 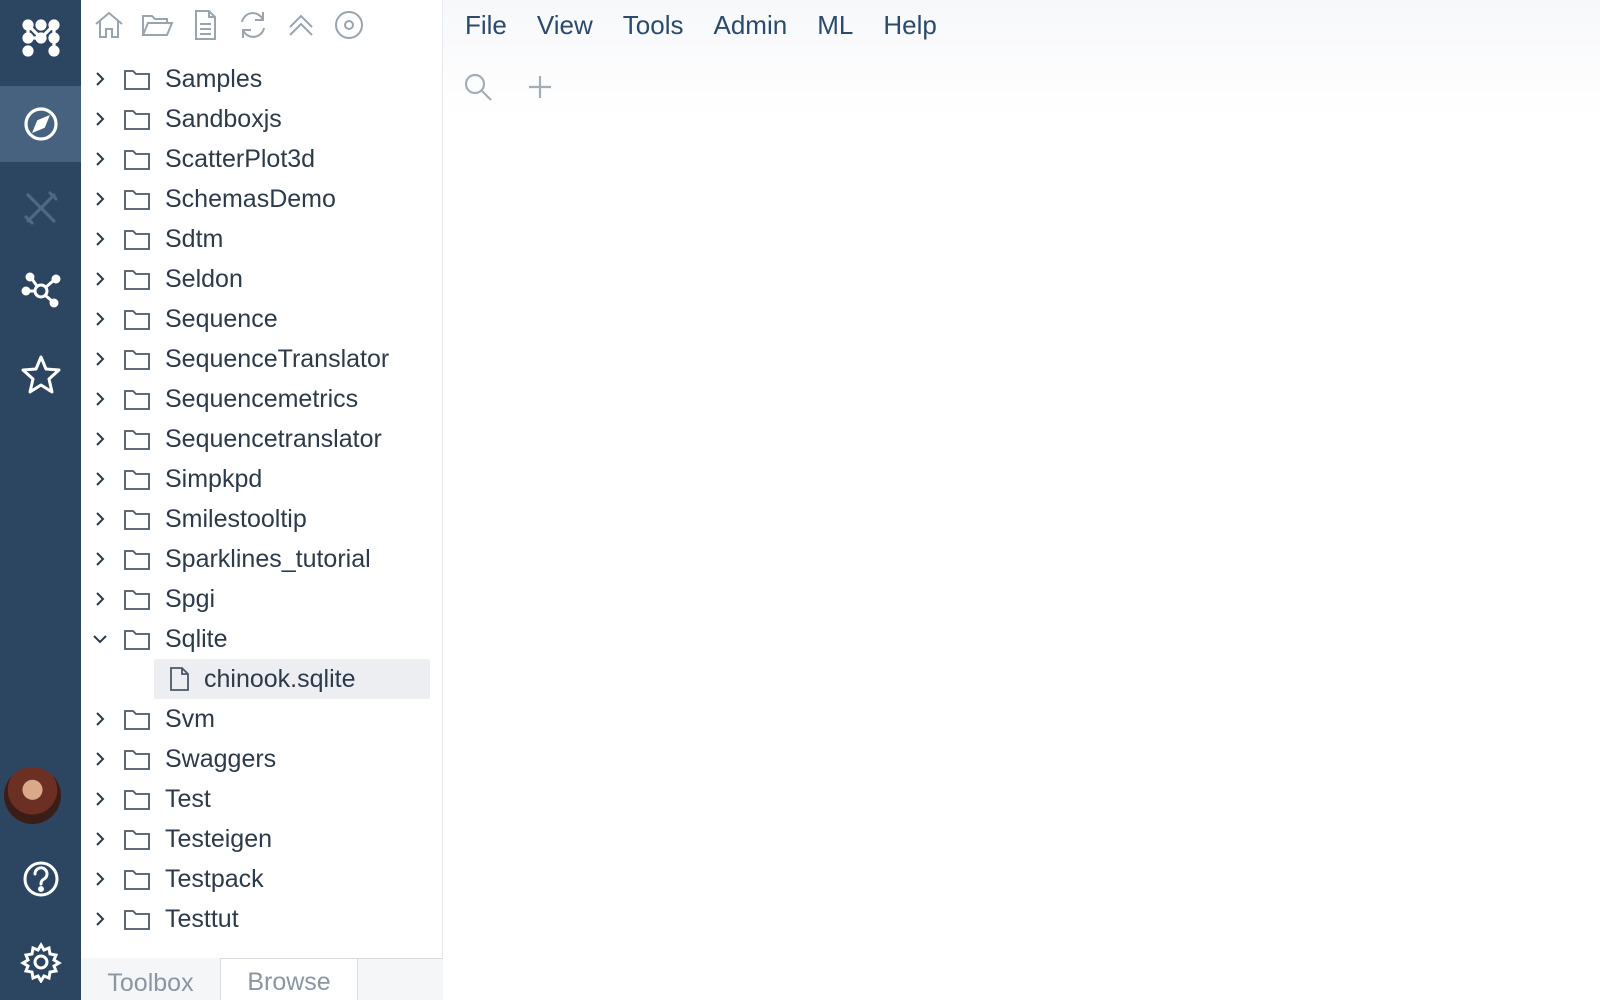 What do you see at coordinates (32, 795) in the screenshot?
I see `avatar` at bounding box center [32, 795].